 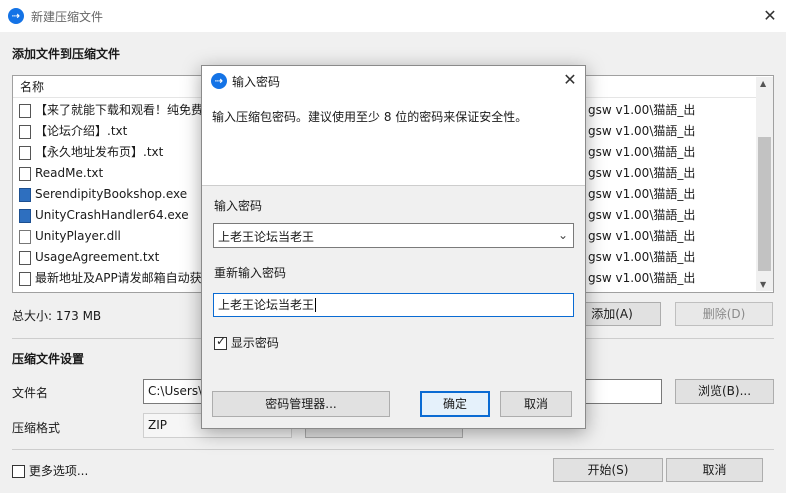 I want to click on list-item: SerendipityBookshop.exe, so click(x=103, y=194).